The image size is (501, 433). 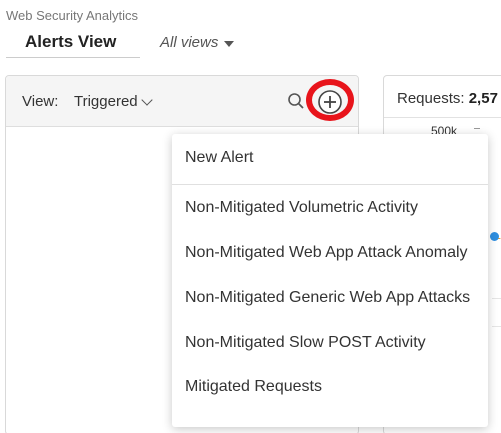 I want to click on requests-label: Requests: 2,57, so click(x=447, y=98).